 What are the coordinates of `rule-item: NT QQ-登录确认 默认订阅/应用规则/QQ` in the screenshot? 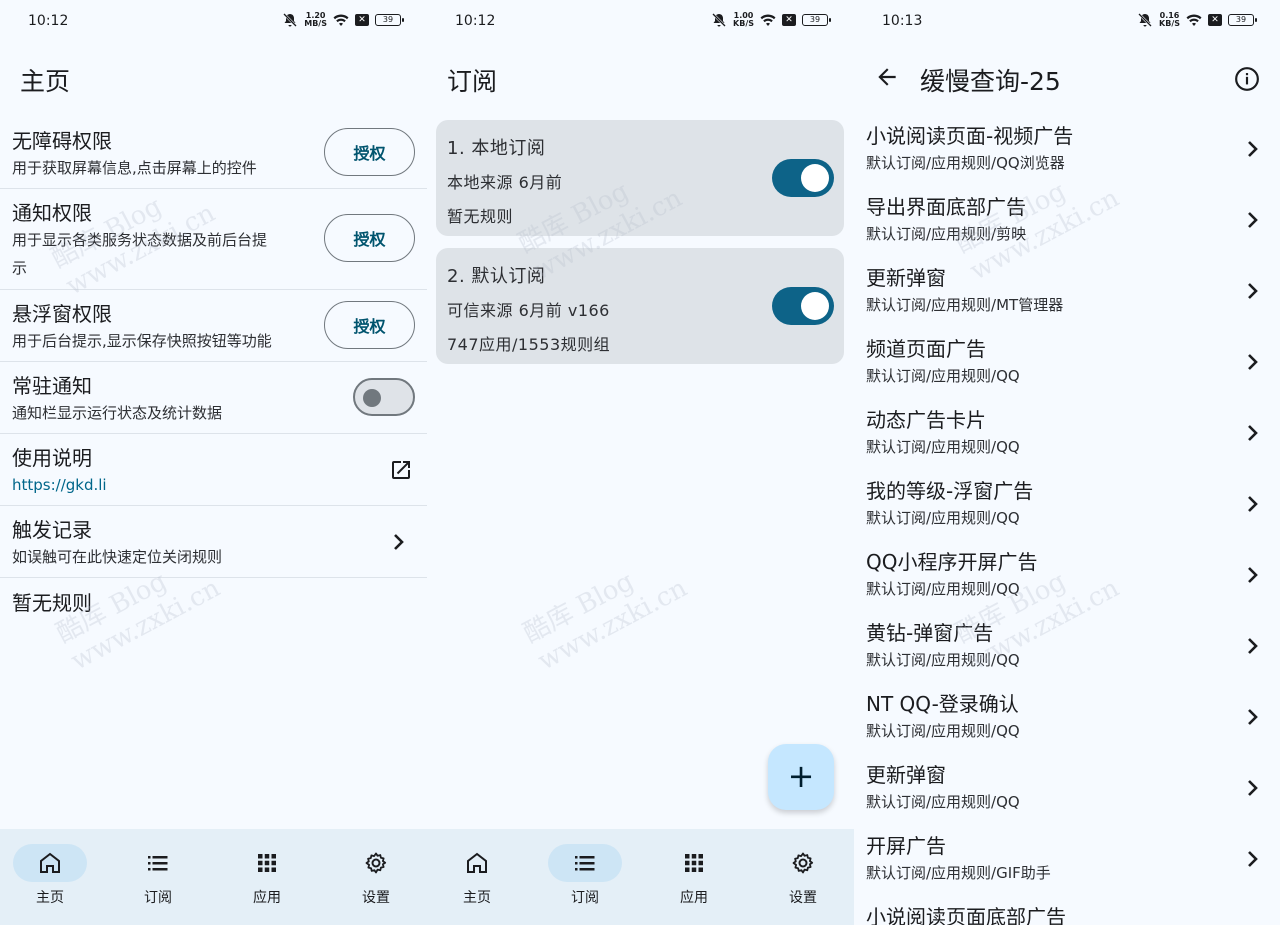 It's located at (1067, 720).